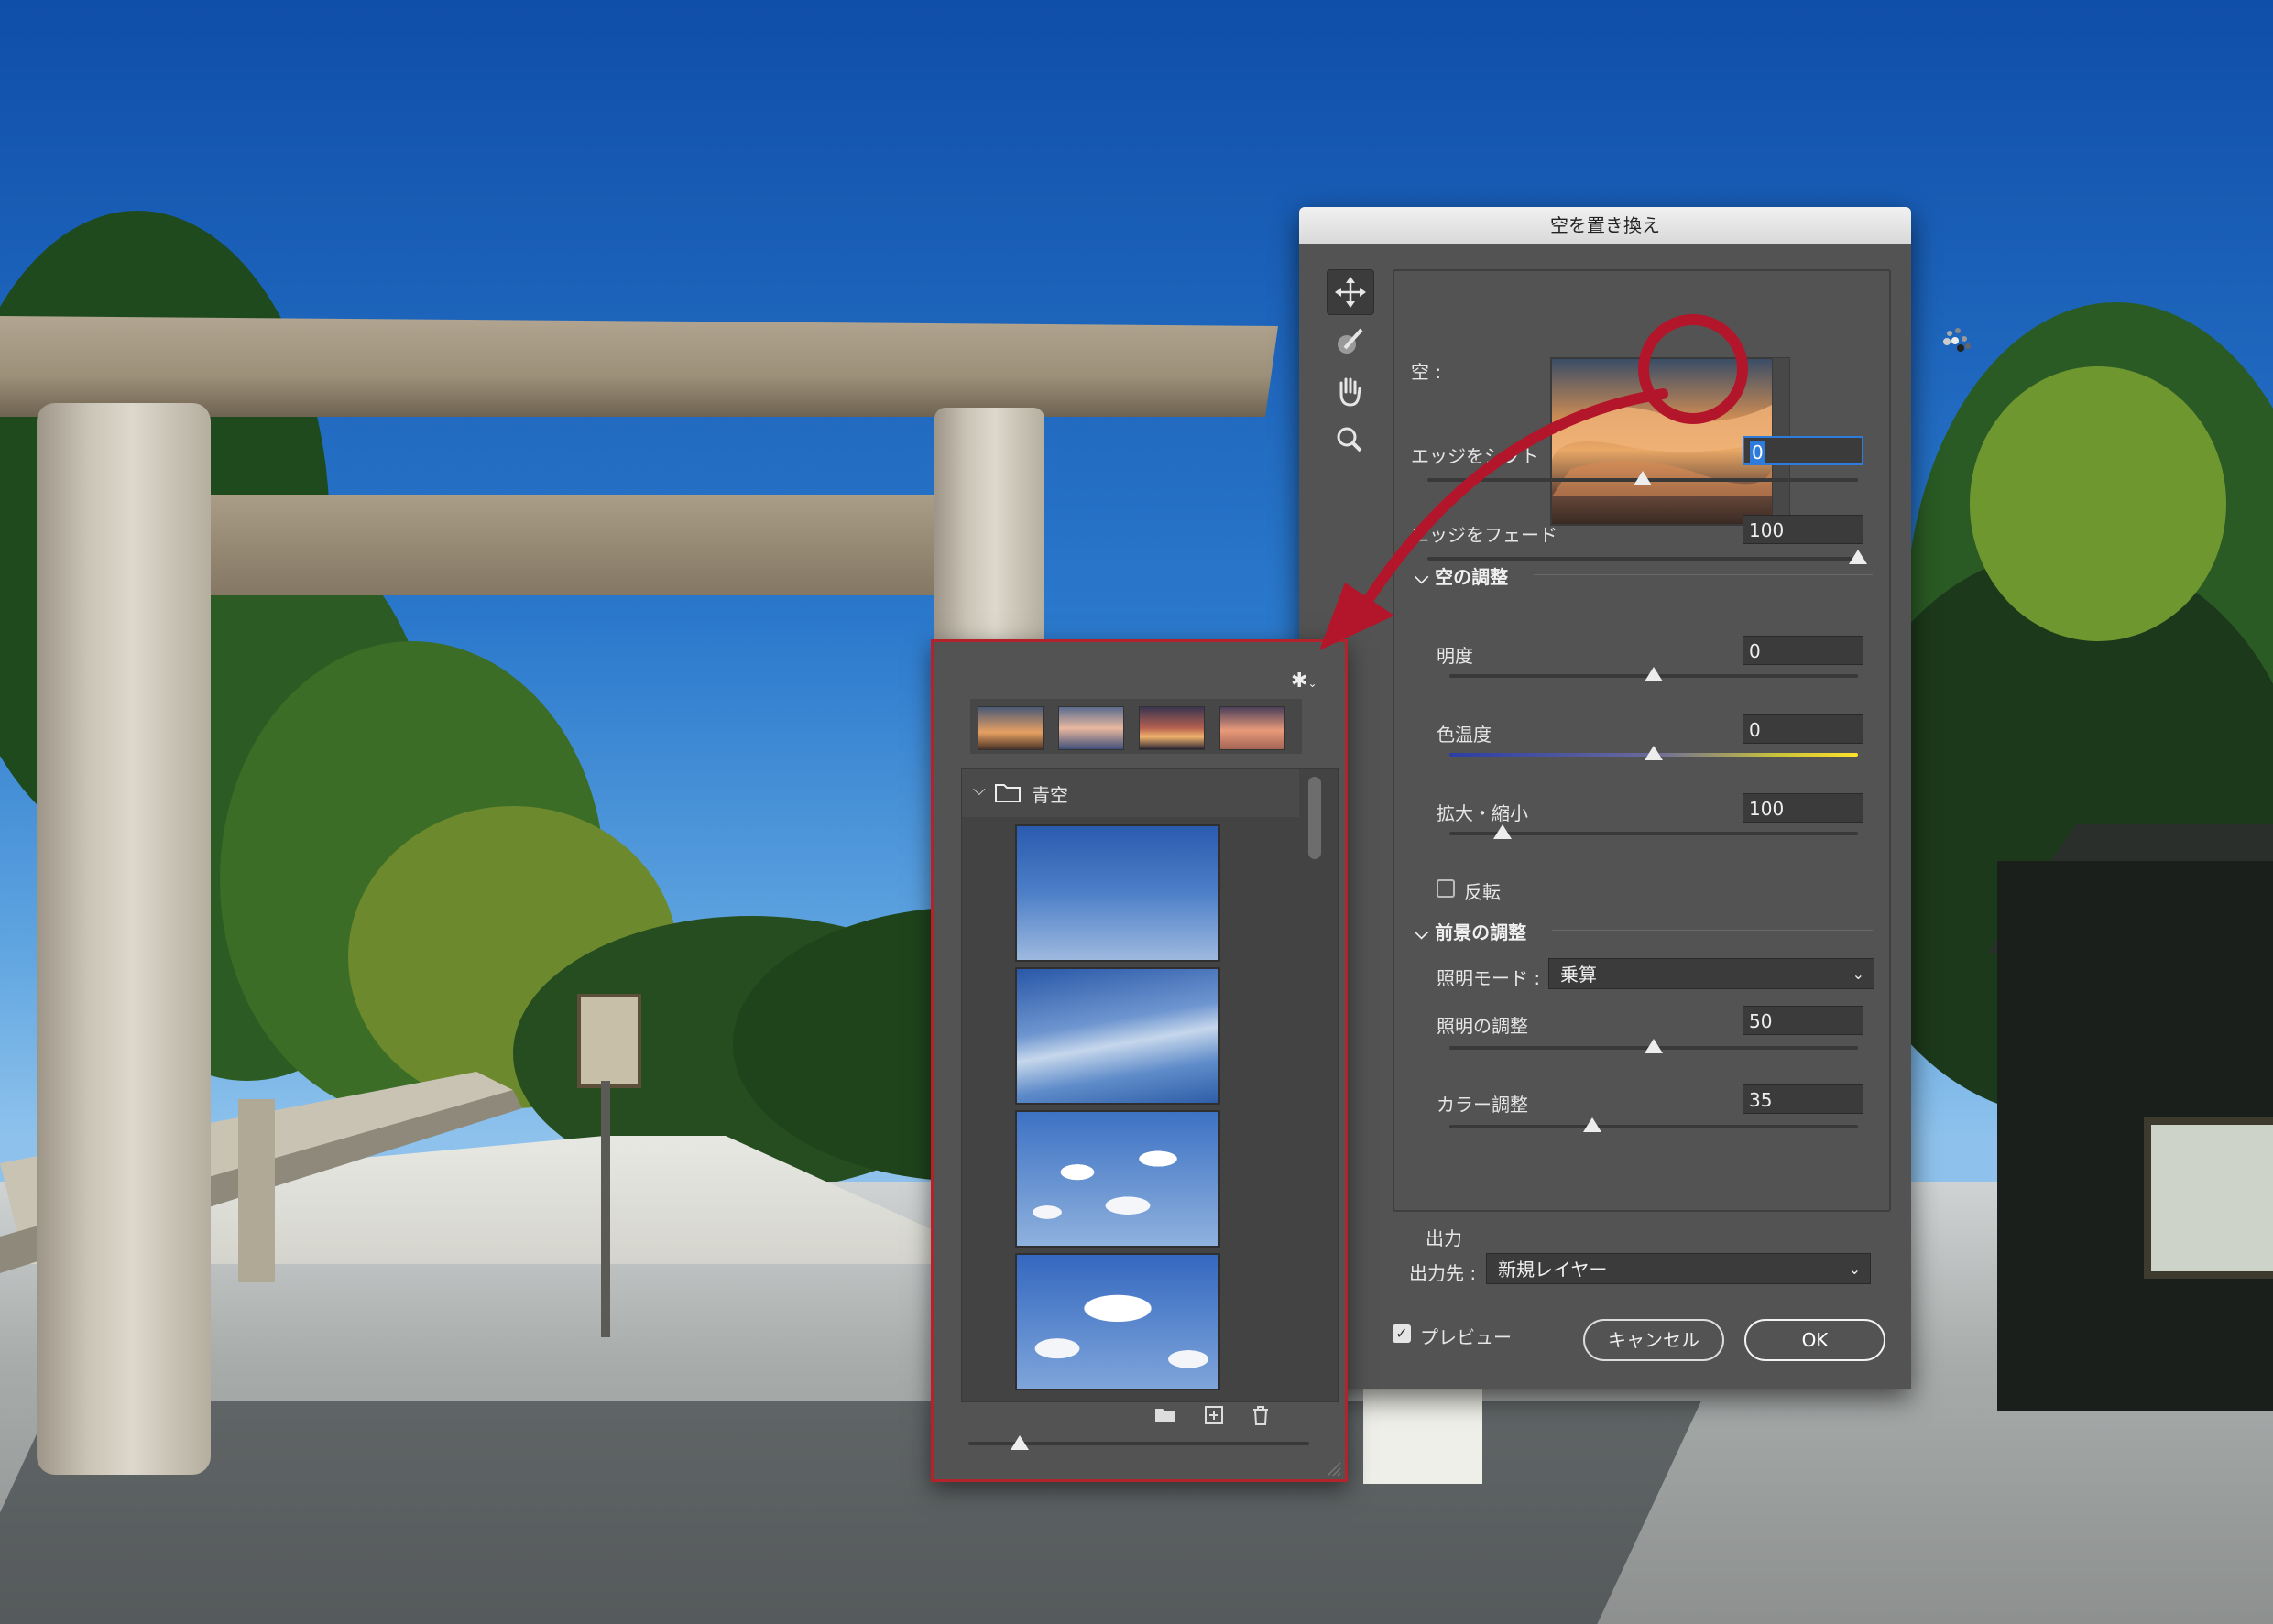 The image size is (2273, 1624). Describe the element at coordinates (1711, 973) in the screenshot. I see `lighting-mode-select: 乗算 ⌄` at that location.